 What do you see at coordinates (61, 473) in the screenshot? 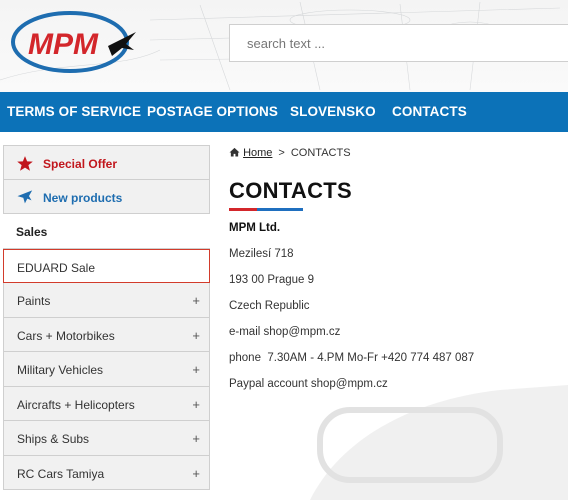
I see `sidebar-item-label: RC Cars Tamiya` at bounding box center [61, 473].